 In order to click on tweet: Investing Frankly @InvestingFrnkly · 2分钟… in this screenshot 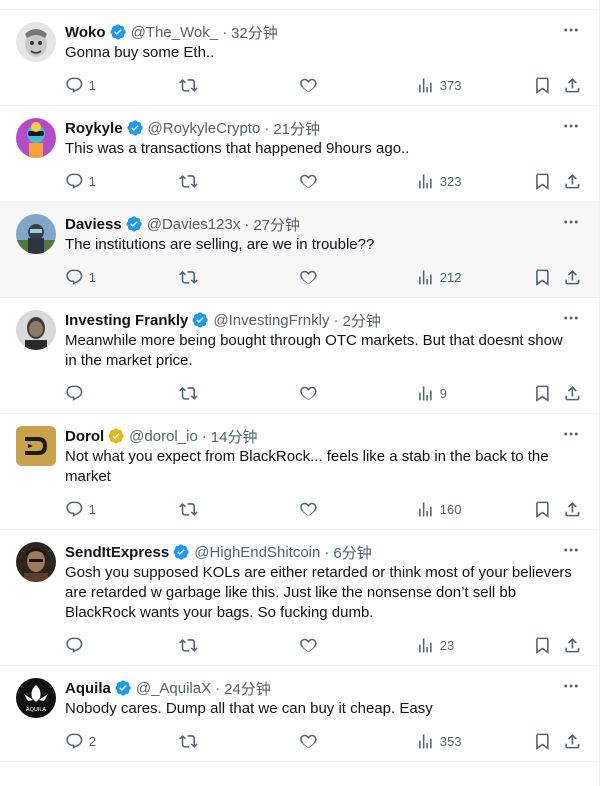, I will do `click(299, 356)`.